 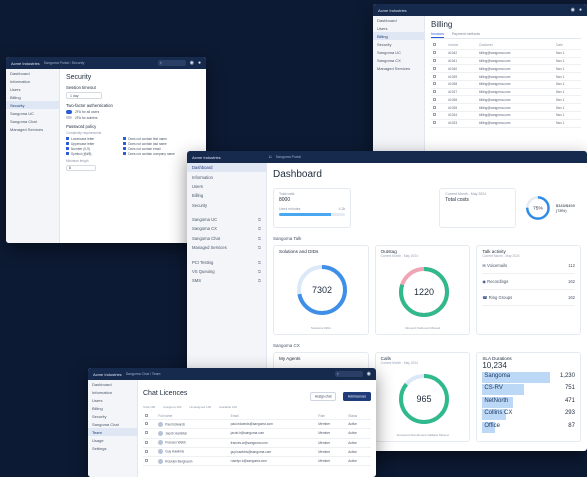 What do you see at coordinates (69, 112) in the screenshot?
I see `twofa-all-toggle` at bounding box center [69, 112].